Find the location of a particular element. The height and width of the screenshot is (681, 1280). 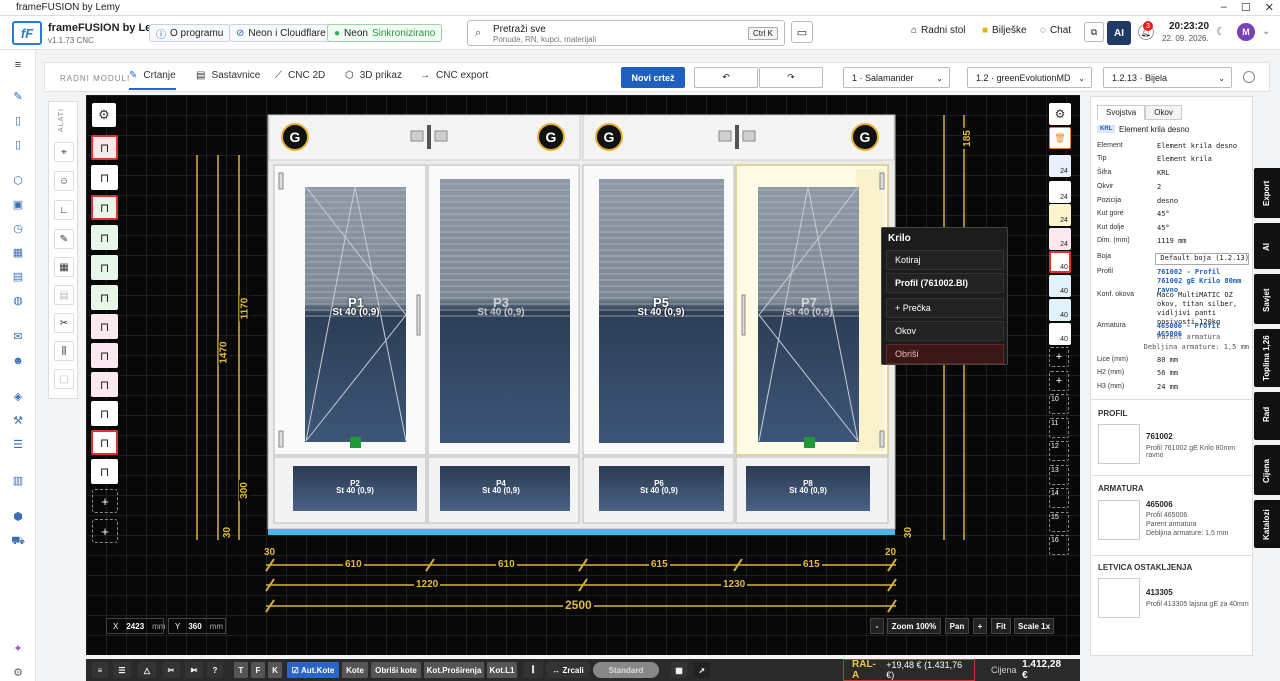

mail-icon: ✉ is located at coordinates (18, 337).